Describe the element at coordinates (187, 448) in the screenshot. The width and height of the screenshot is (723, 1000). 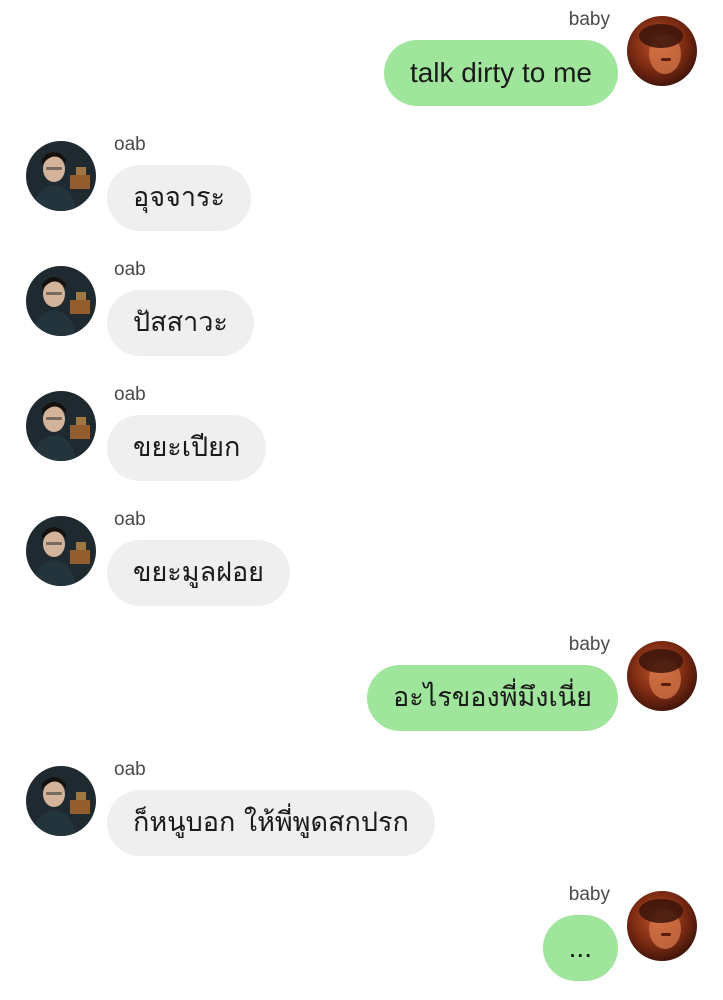
I see `message-bubble: ขยะเปียก` at that location.